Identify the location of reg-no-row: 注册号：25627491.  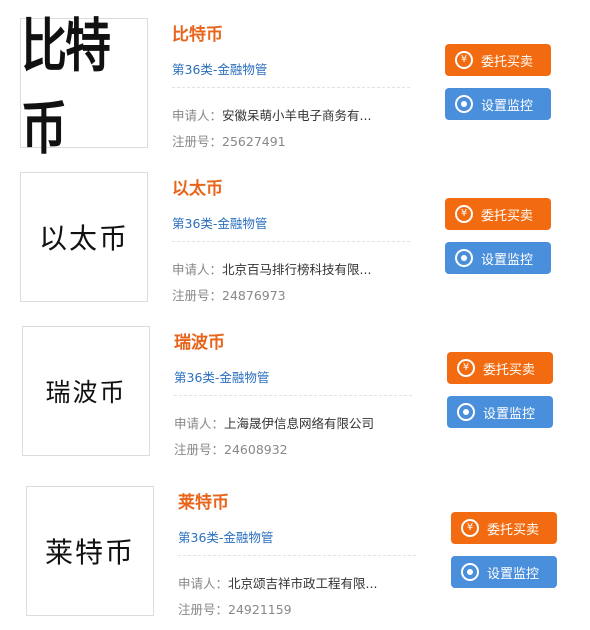
(229, 140).